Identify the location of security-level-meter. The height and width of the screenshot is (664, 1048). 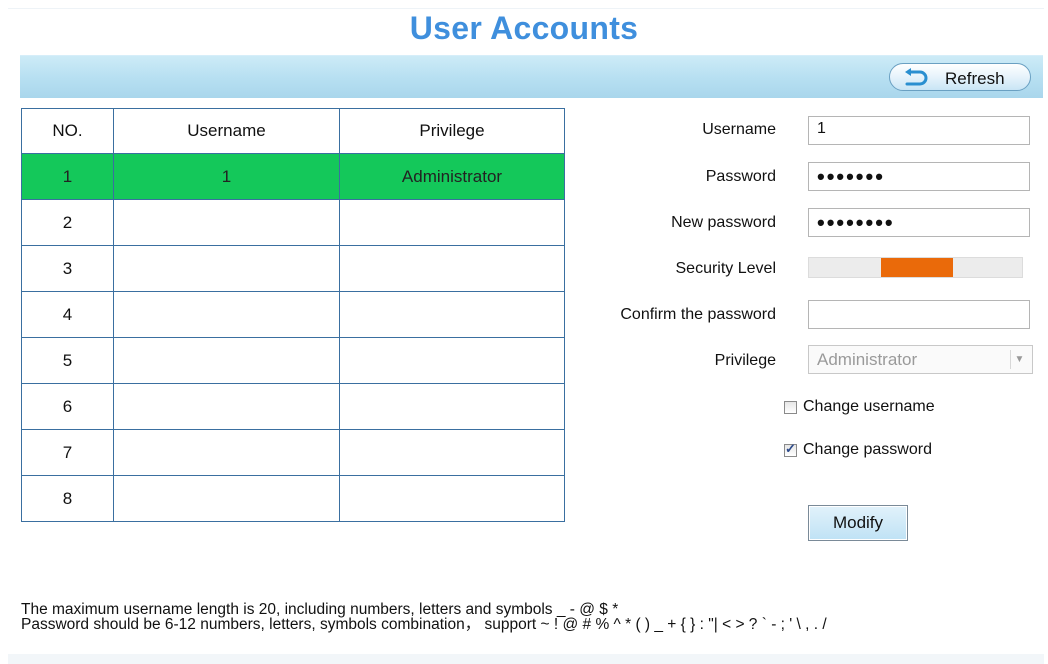
(915, 267).